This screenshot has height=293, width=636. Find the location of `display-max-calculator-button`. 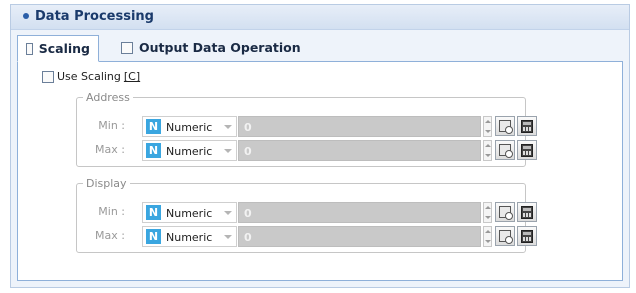

display-max-calculator-button is located at coordinates (527, 236).